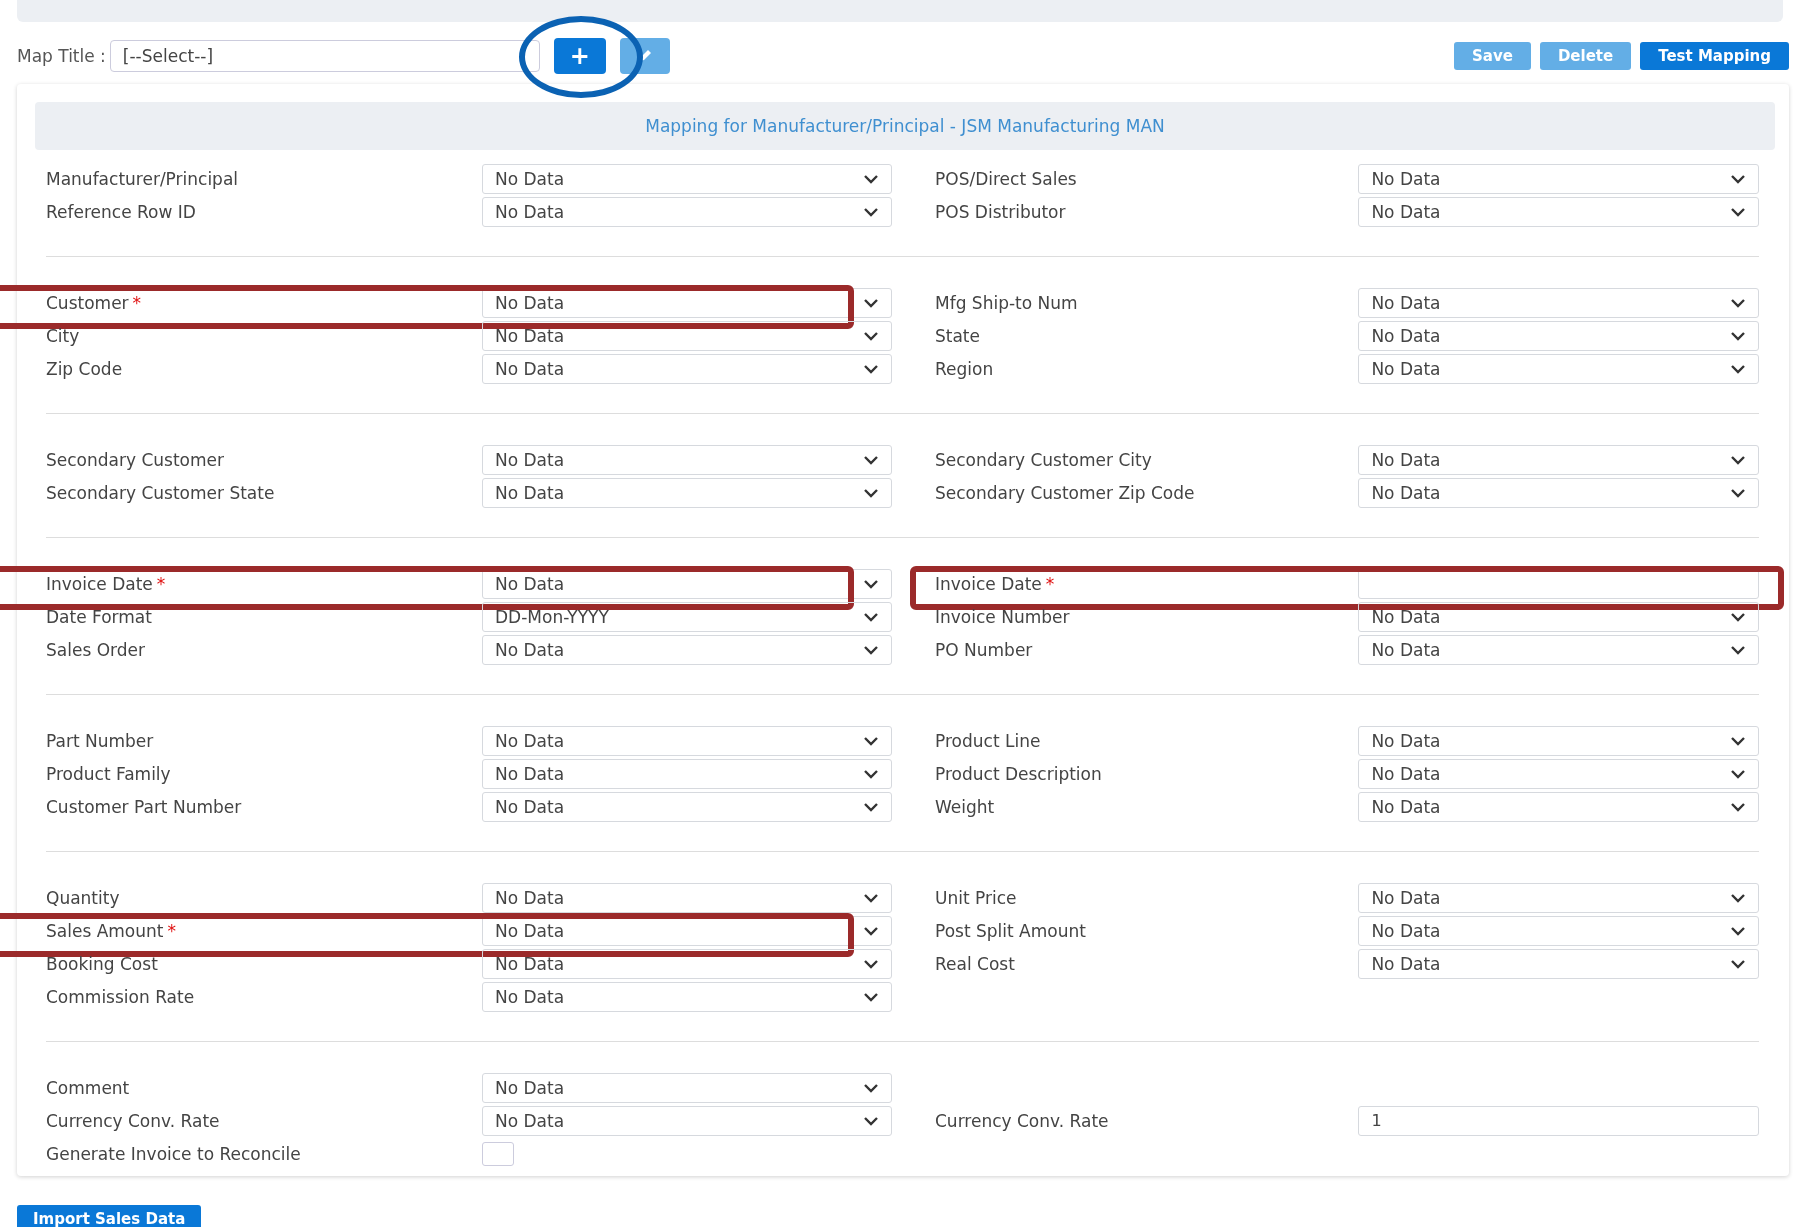 This screenshot has width=1803, height=1227. What do you see at coordinates (988, 740) in the screenshot?
I see `field-label: Product Line` at bounding box center [988, 740].